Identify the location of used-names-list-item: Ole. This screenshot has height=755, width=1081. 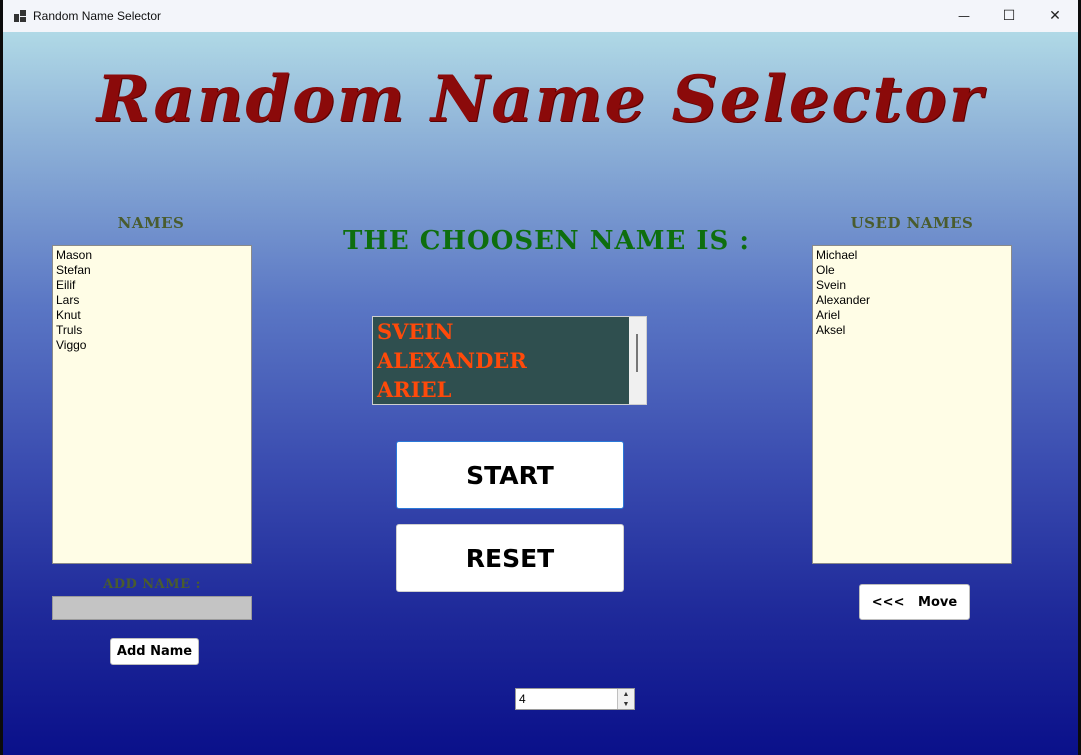
(912, 270).